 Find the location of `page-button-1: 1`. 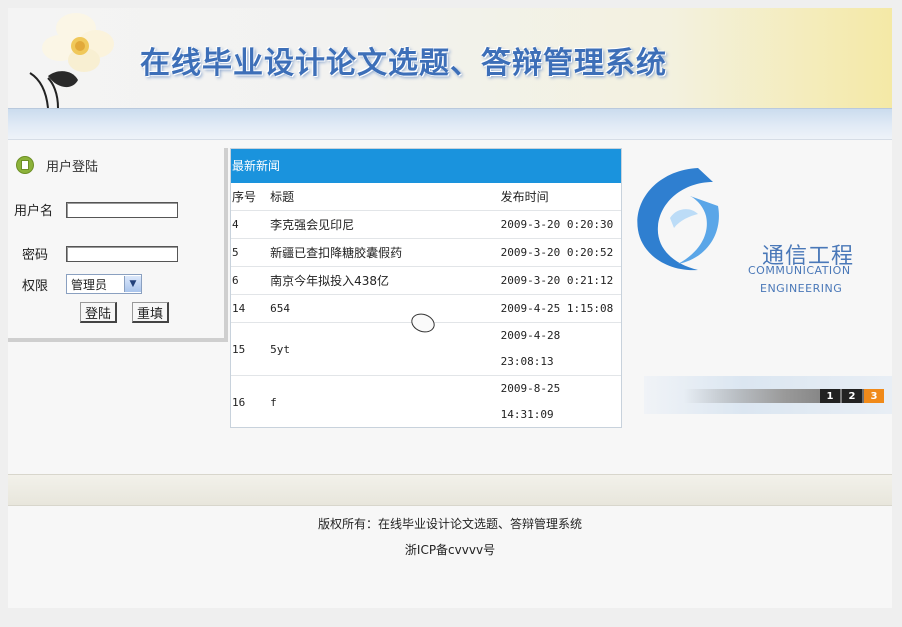

page-button-1: 1 is located at coordinates (830, 396).